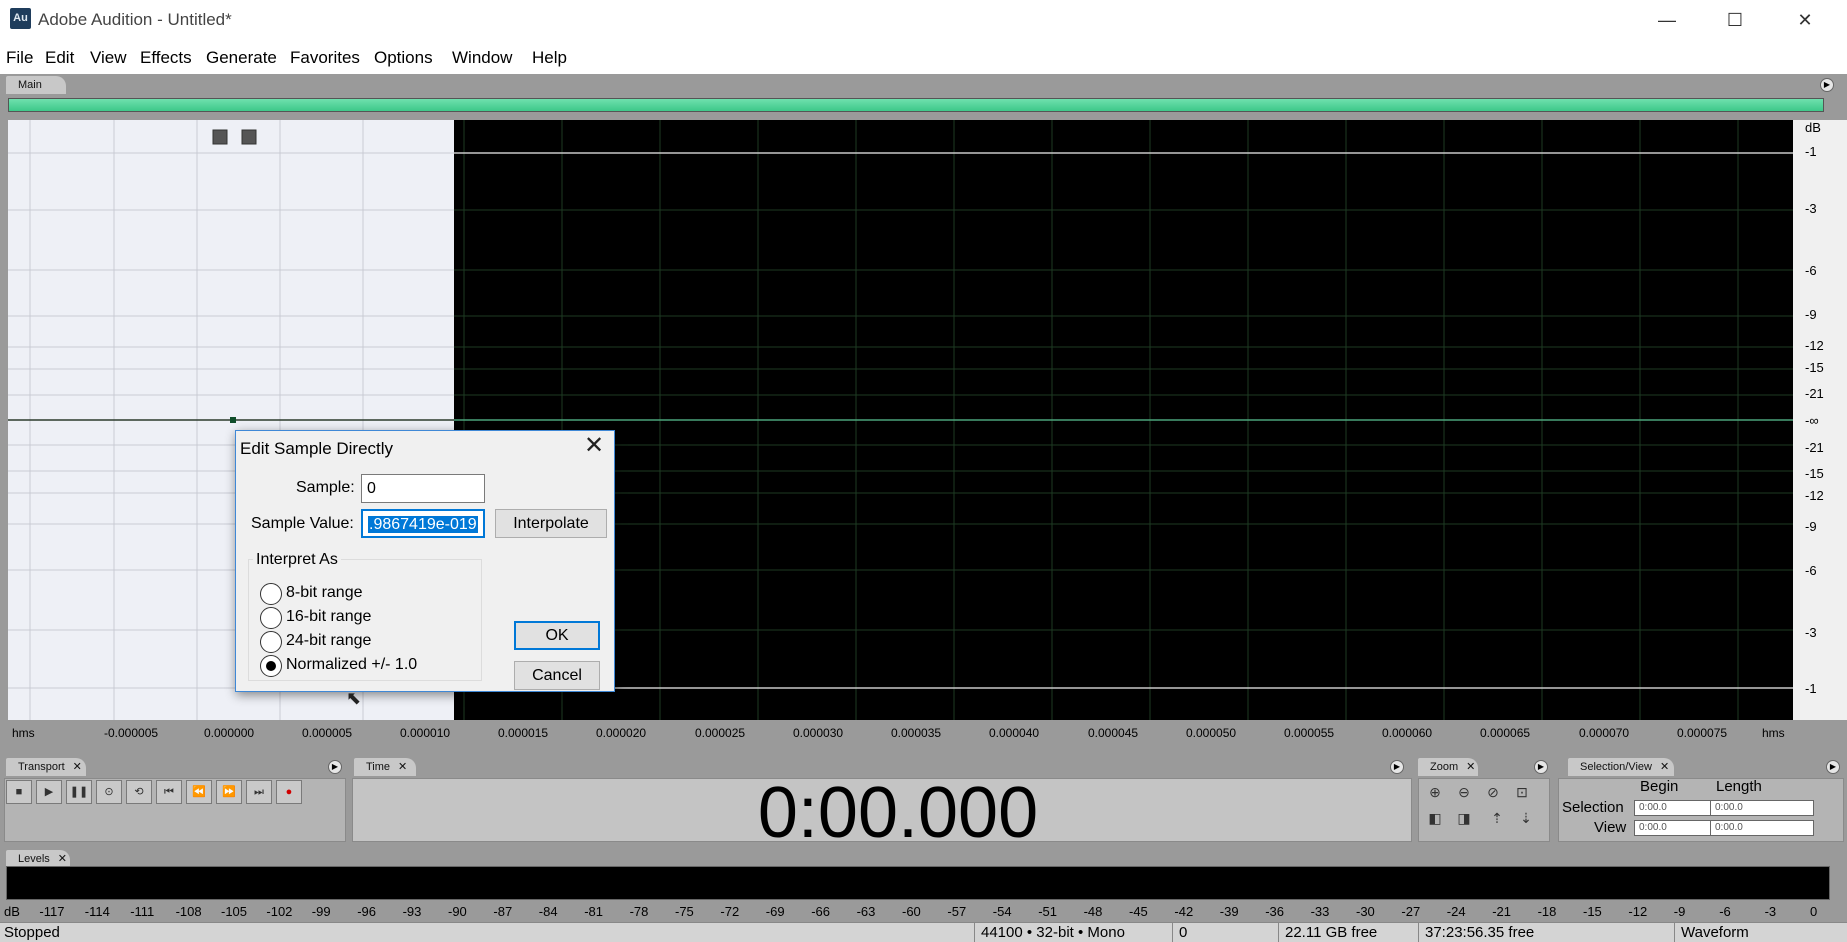 Image resolution: width=1847 pixels, height=942 pixels. What do you see at coordinates (1435, 818) in the screenshot?
I see `zoom-left-icon: ◧` at bounding box center [1435, 818].